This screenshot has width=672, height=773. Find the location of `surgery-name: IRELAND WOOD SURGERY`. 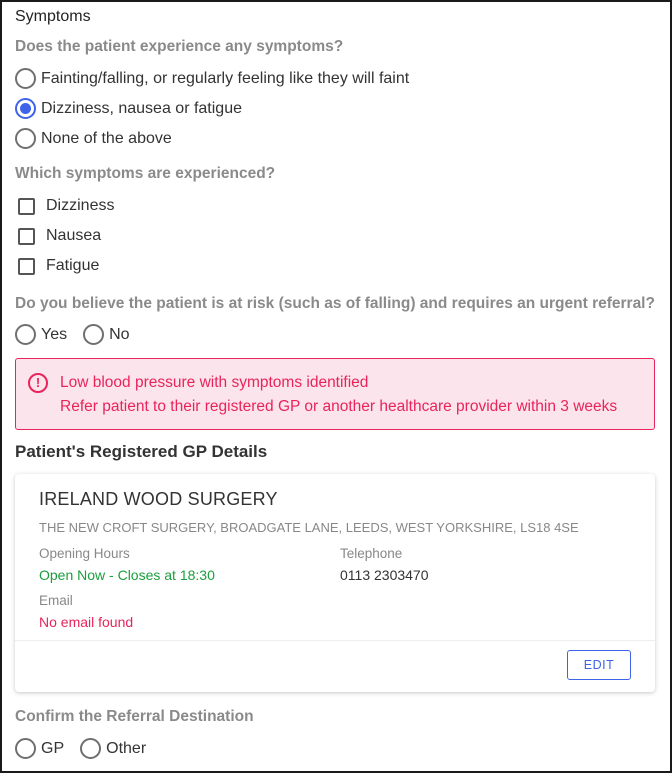

surgery-name: IRELAND WOOD SURGERY is located at coordinates (158, 499).